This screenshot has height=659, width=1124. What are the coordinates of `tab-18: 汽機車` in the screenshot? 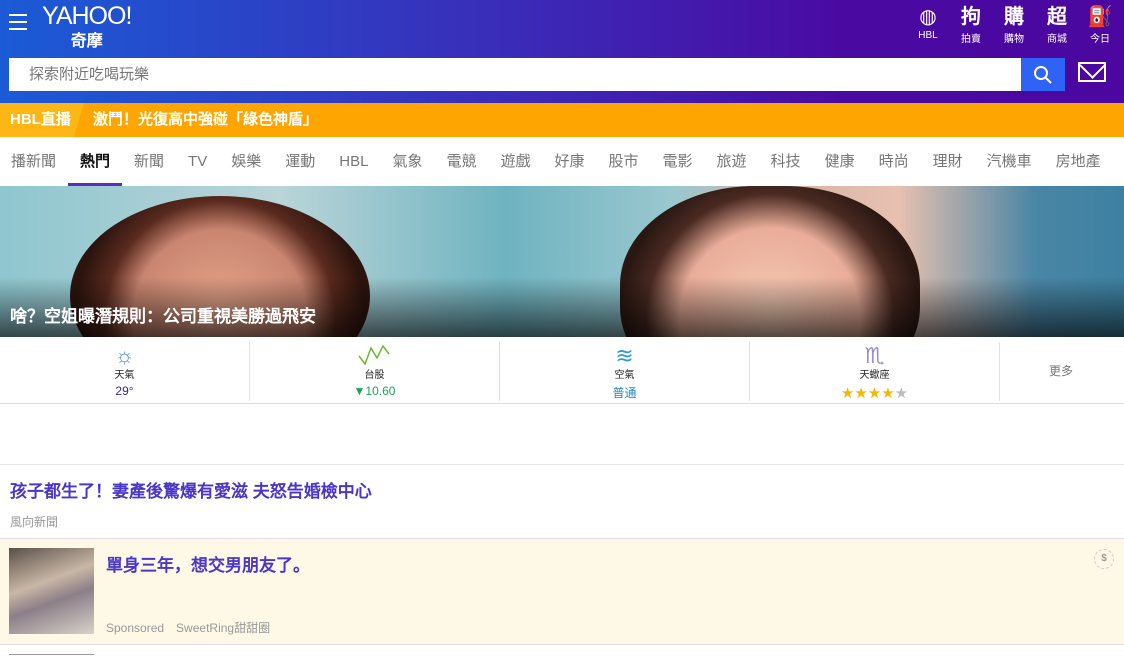 It's located at (1009, 161).